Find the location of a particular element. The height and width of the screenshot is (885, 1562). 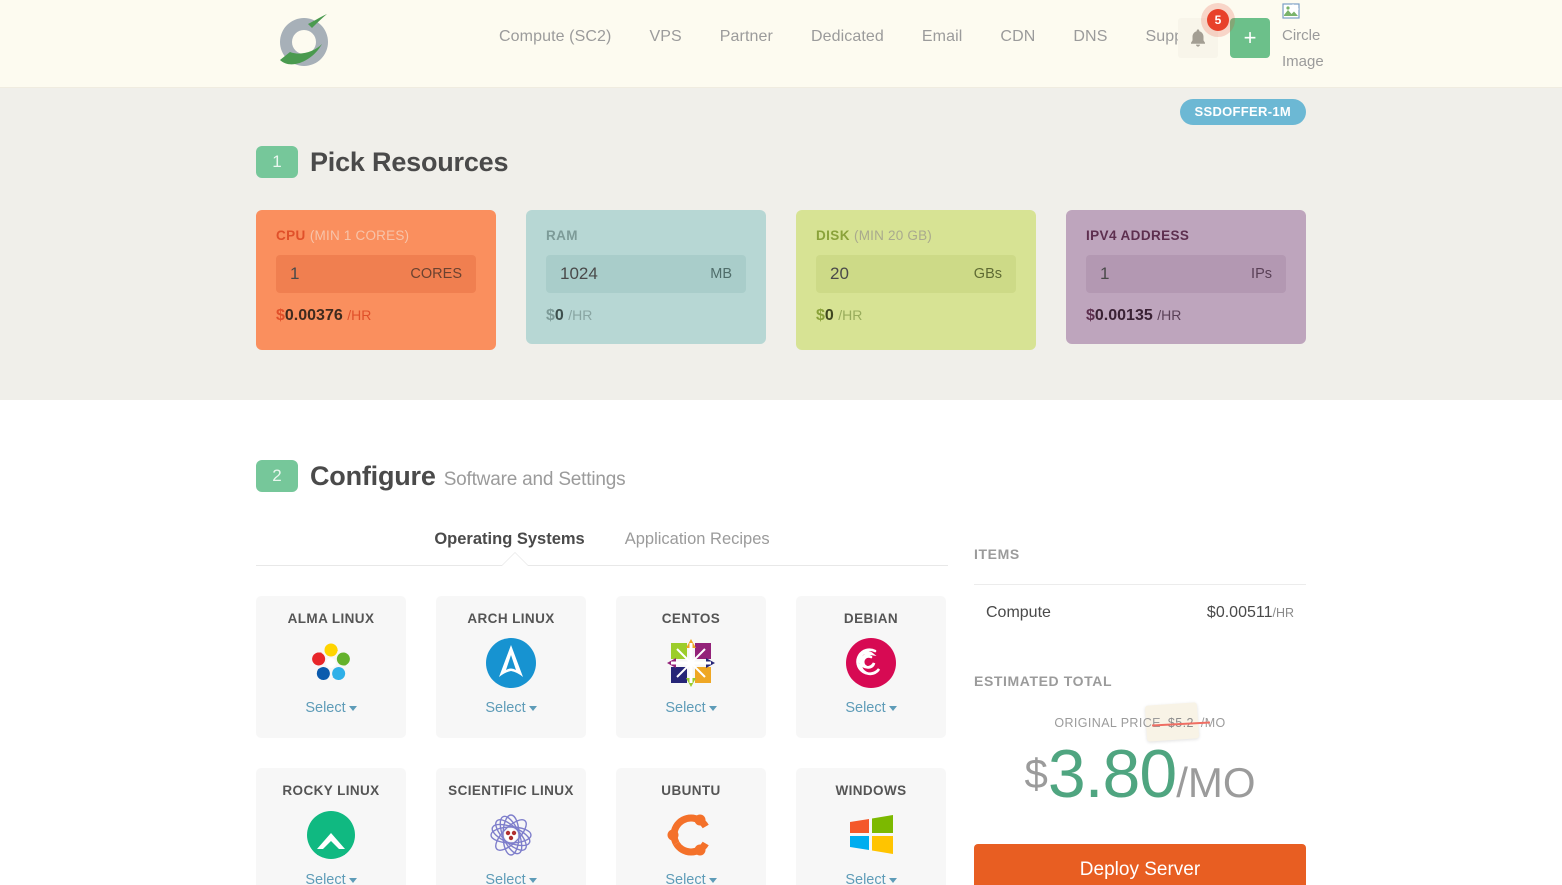

avatar-alt-line2: Image is located at coordinates (1303, 61).